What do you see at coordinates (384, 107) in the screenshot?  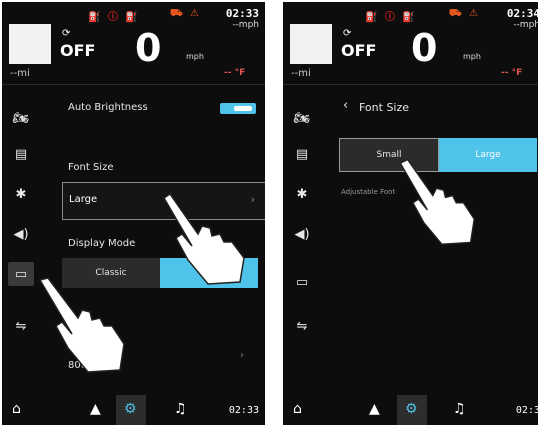 I see `page-title: Font Size` at bounding box center [384, 107].